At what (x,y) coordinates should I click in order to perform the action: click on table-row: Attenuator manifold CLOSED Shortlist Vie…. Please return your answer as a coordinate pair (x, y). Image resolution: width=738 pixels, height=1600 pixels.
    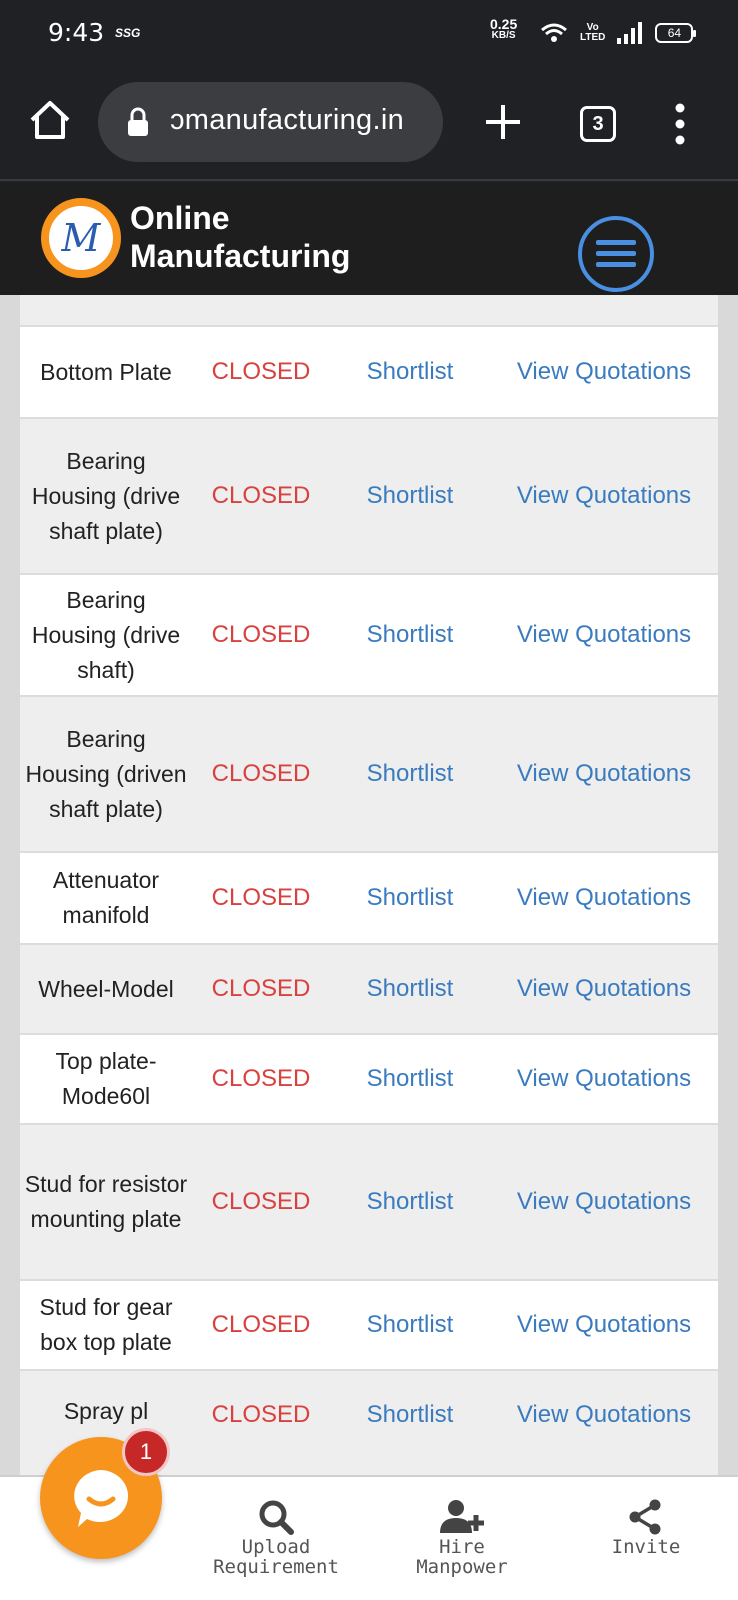
    Looking at the image, I should click on (369, 897).